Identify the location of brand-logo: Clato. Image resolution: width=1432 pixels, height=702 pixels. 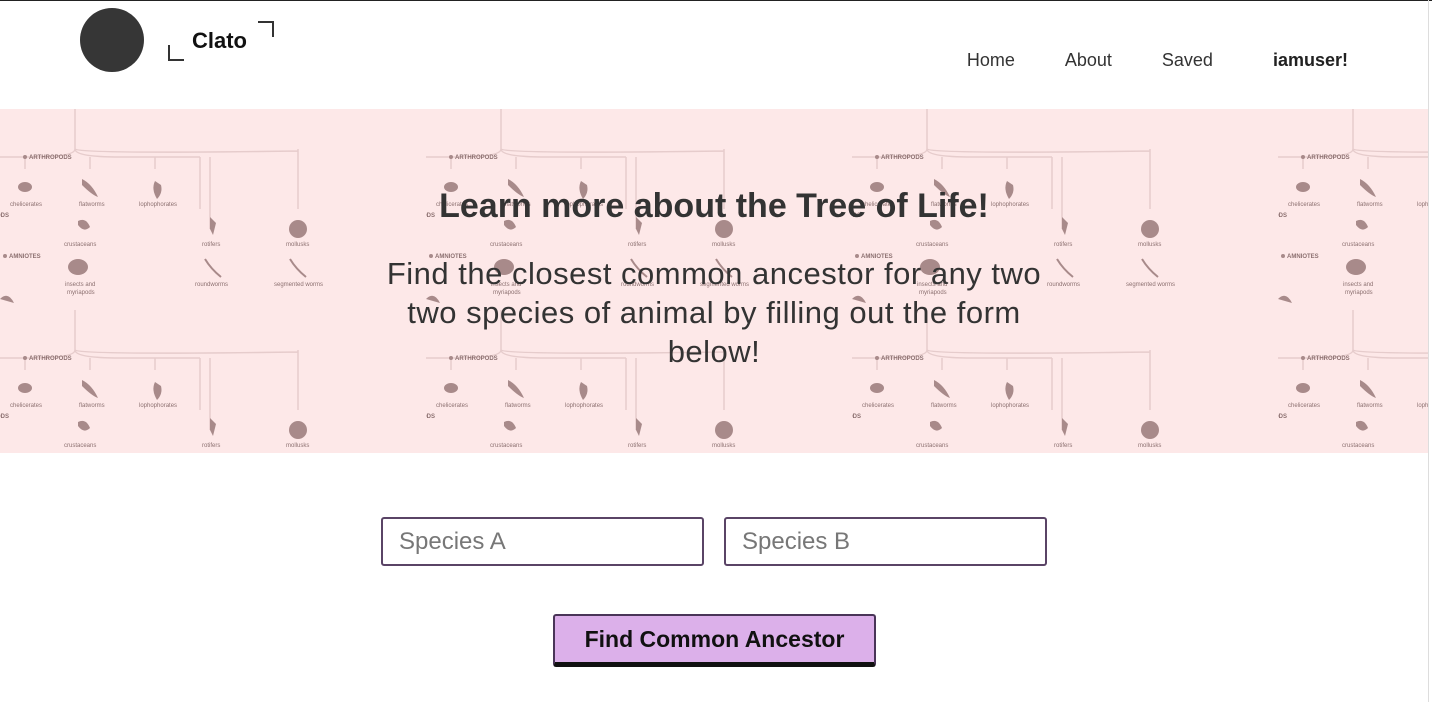
(221, 41).